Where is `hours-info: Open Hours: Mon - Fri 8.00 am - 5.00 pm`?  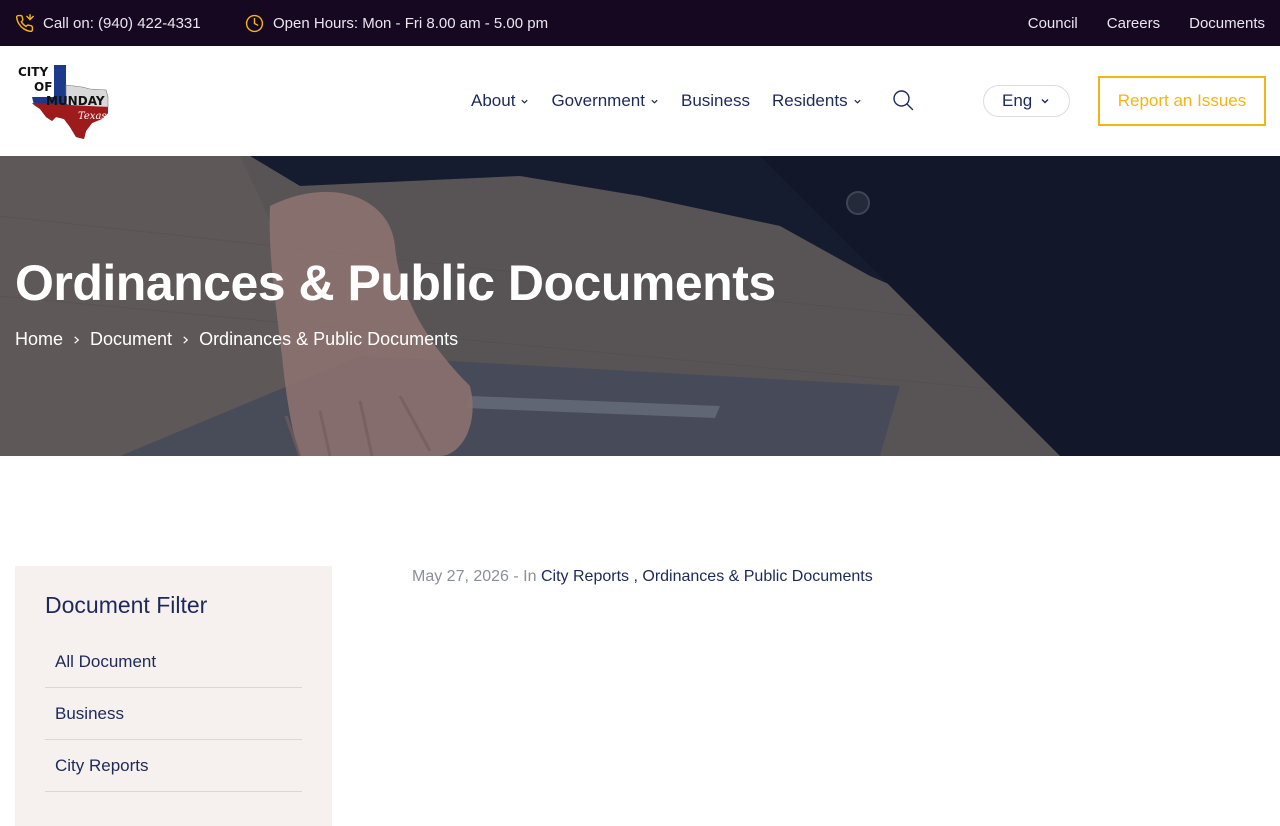 hours-info: Open Hours: Mon - Fri 8.00 am - 5.00 pm is located at coordinates (396, 23).